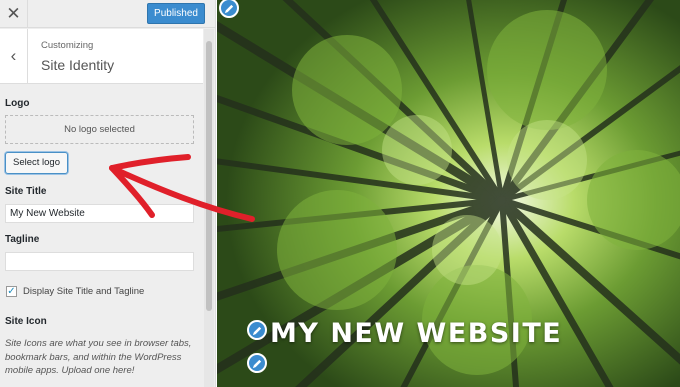 This screenshot has width=680, height=387. I want to click on preview-site-title: MY NEW WEBSITE, so click(416, 333).